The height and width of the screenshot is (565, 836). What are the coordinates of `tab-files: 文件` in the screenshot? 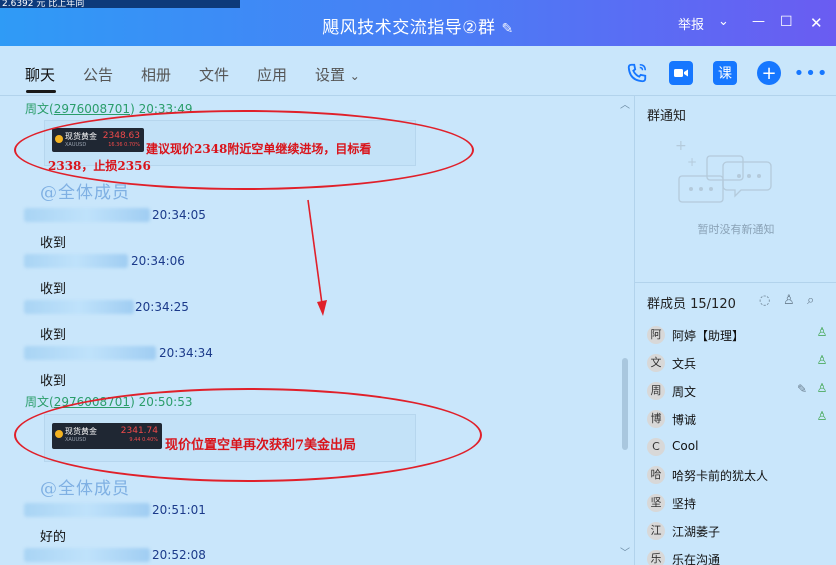 It's located at (214, 74).